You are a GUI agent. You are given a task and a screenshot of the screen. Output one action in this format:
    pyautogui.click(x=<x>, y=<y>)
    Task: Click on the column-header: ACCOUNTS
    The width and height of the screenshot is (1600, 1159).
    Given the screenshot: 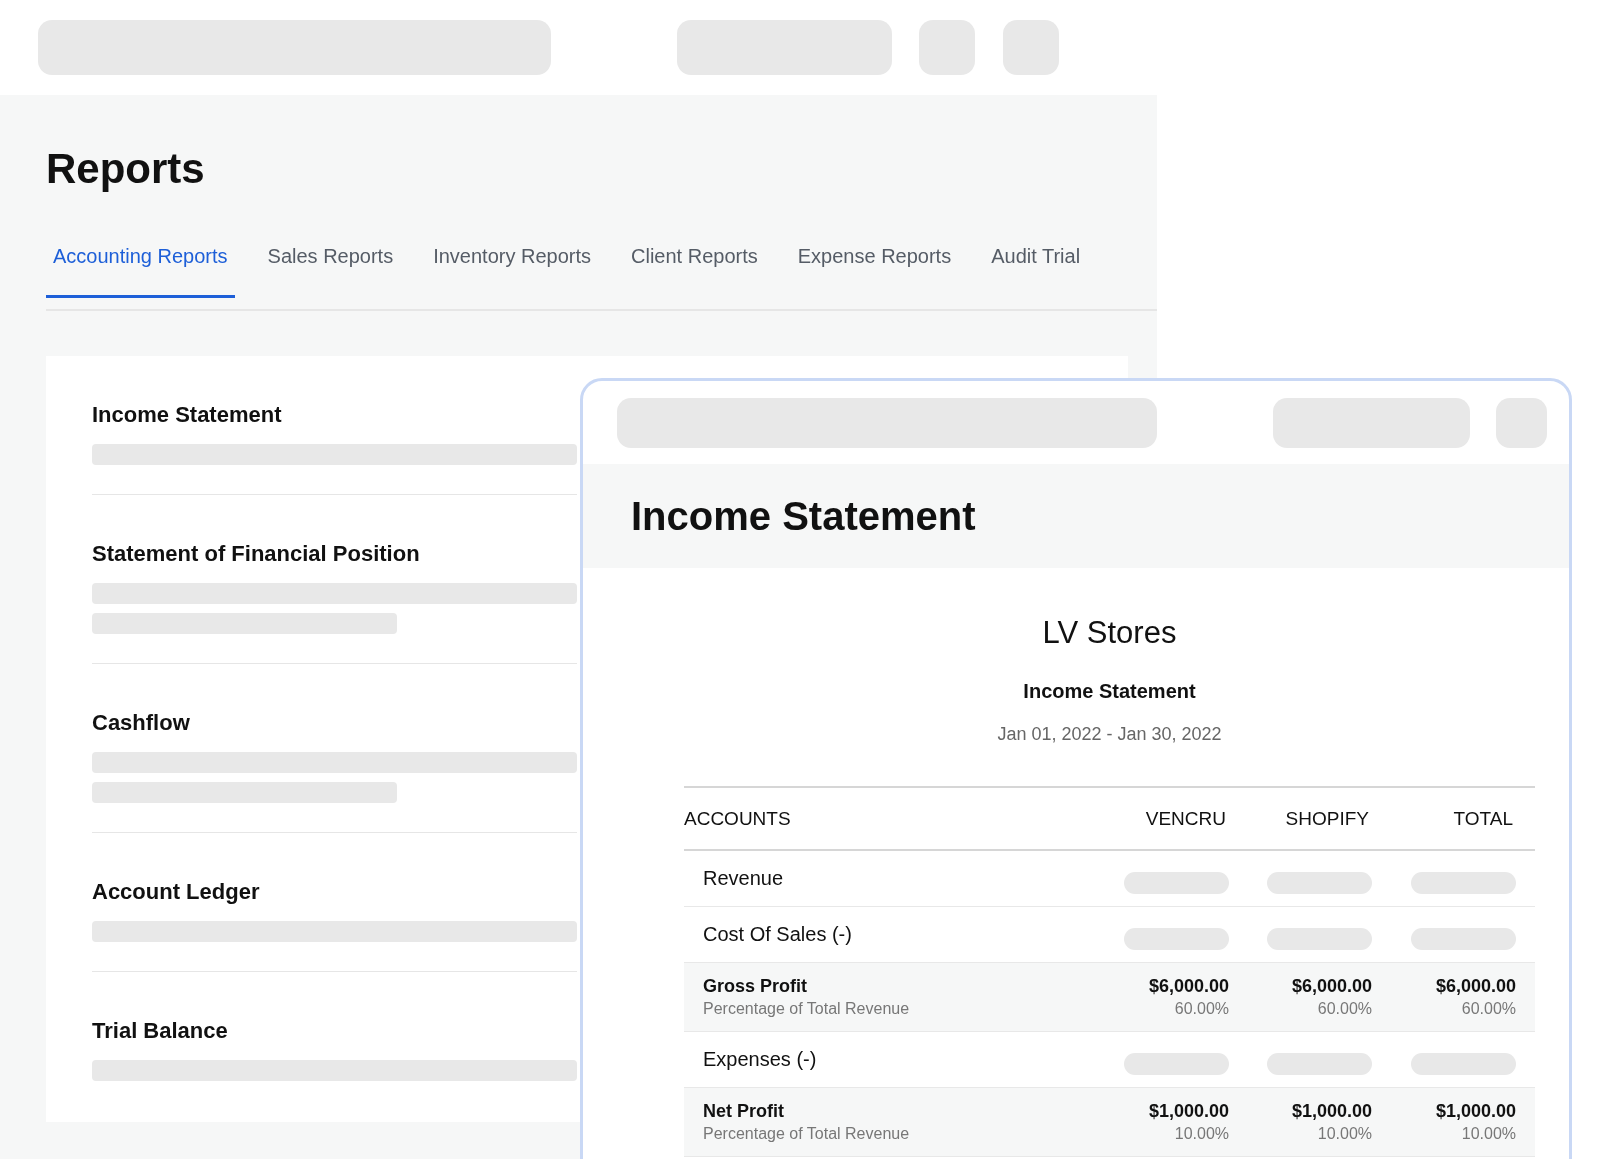 What is the action you would take?
    pyautogui.click(x=738, y=818)
    